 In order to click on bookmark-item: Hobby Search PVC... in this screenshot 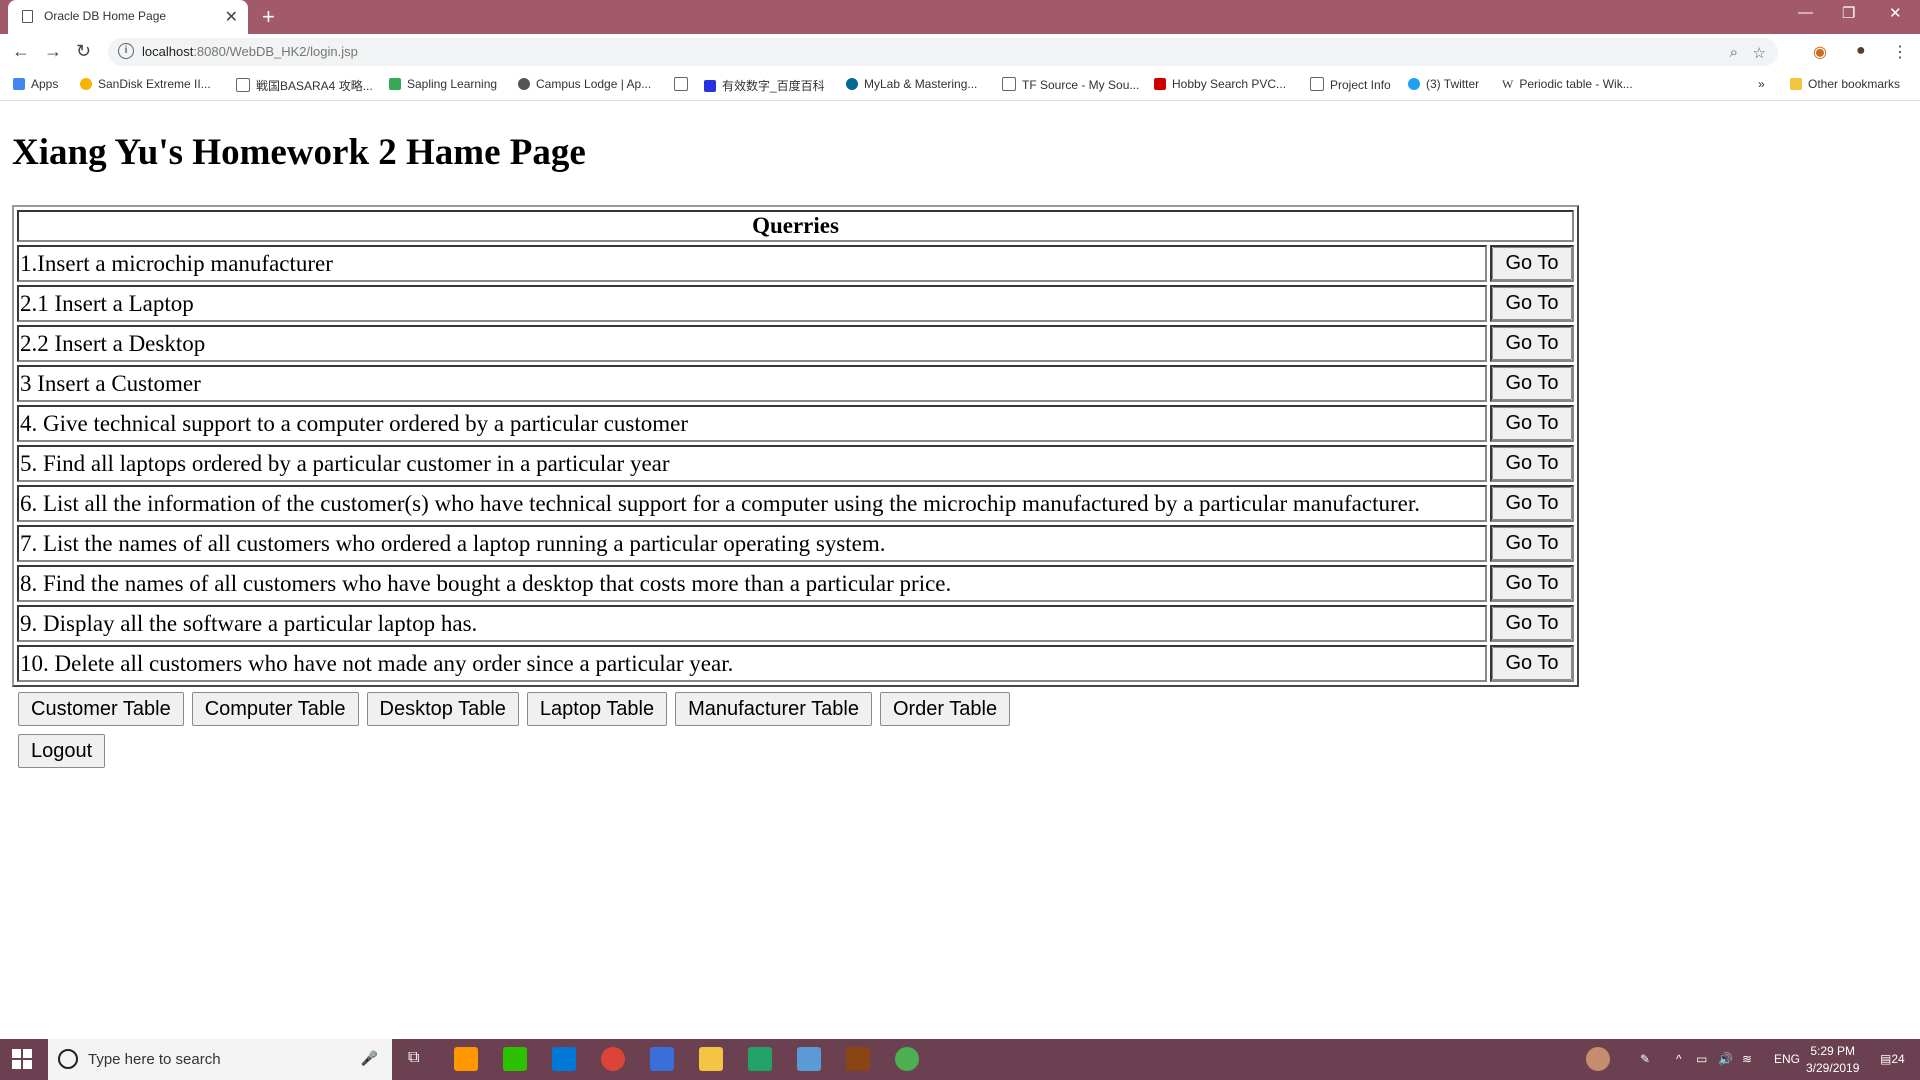, I will do `click(1220, 84)`.